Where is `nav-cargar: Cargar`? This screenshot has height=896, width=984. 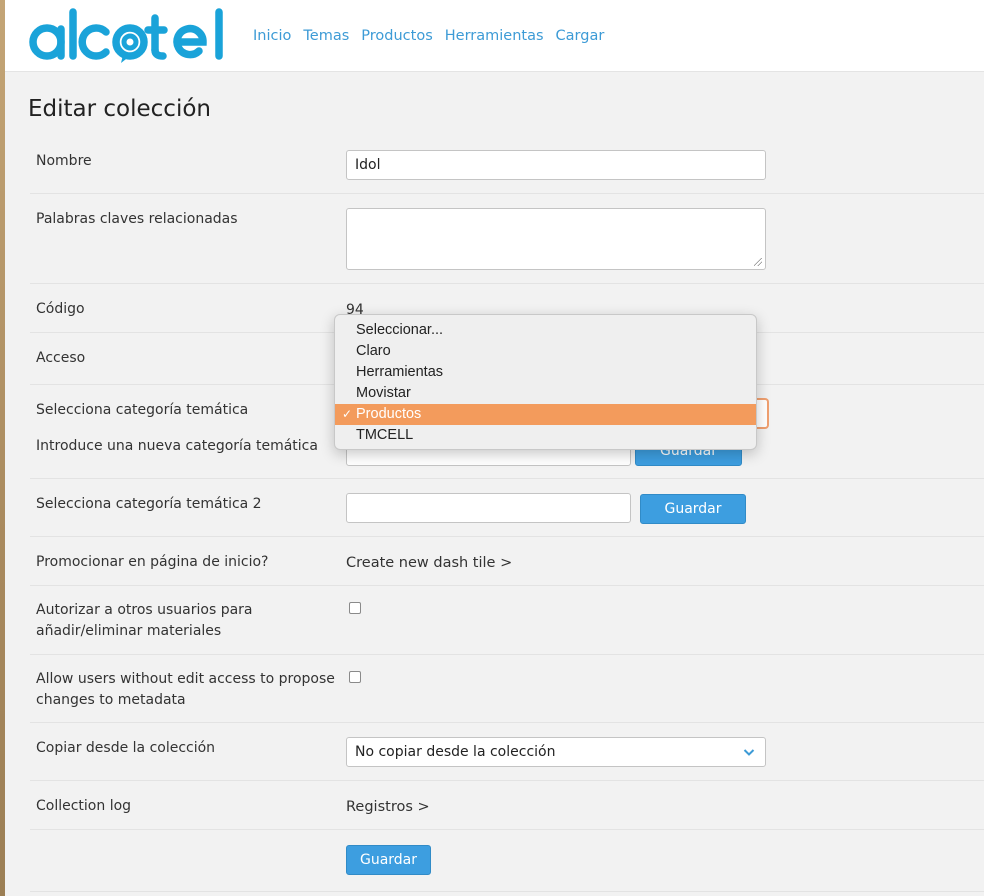
nav-cargar: Cargar is located at coordinates (580, 36).